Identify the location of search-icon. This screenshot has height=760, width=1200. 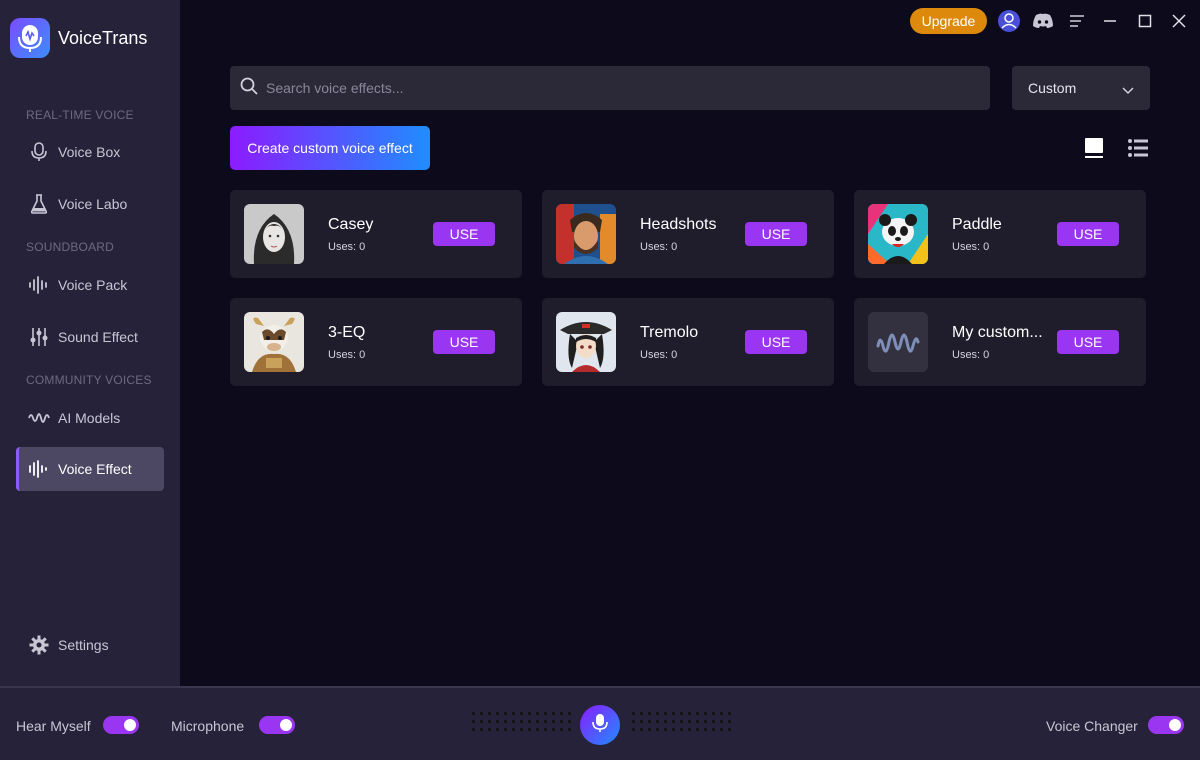
(249, 88).